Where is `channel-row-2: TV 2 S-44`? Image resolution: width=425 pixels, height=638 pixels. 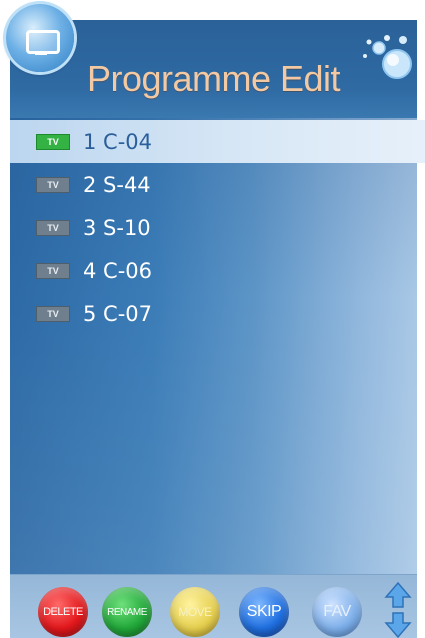 channel-row-2: TV 2 S-44 is located at coordinates (217, 184).